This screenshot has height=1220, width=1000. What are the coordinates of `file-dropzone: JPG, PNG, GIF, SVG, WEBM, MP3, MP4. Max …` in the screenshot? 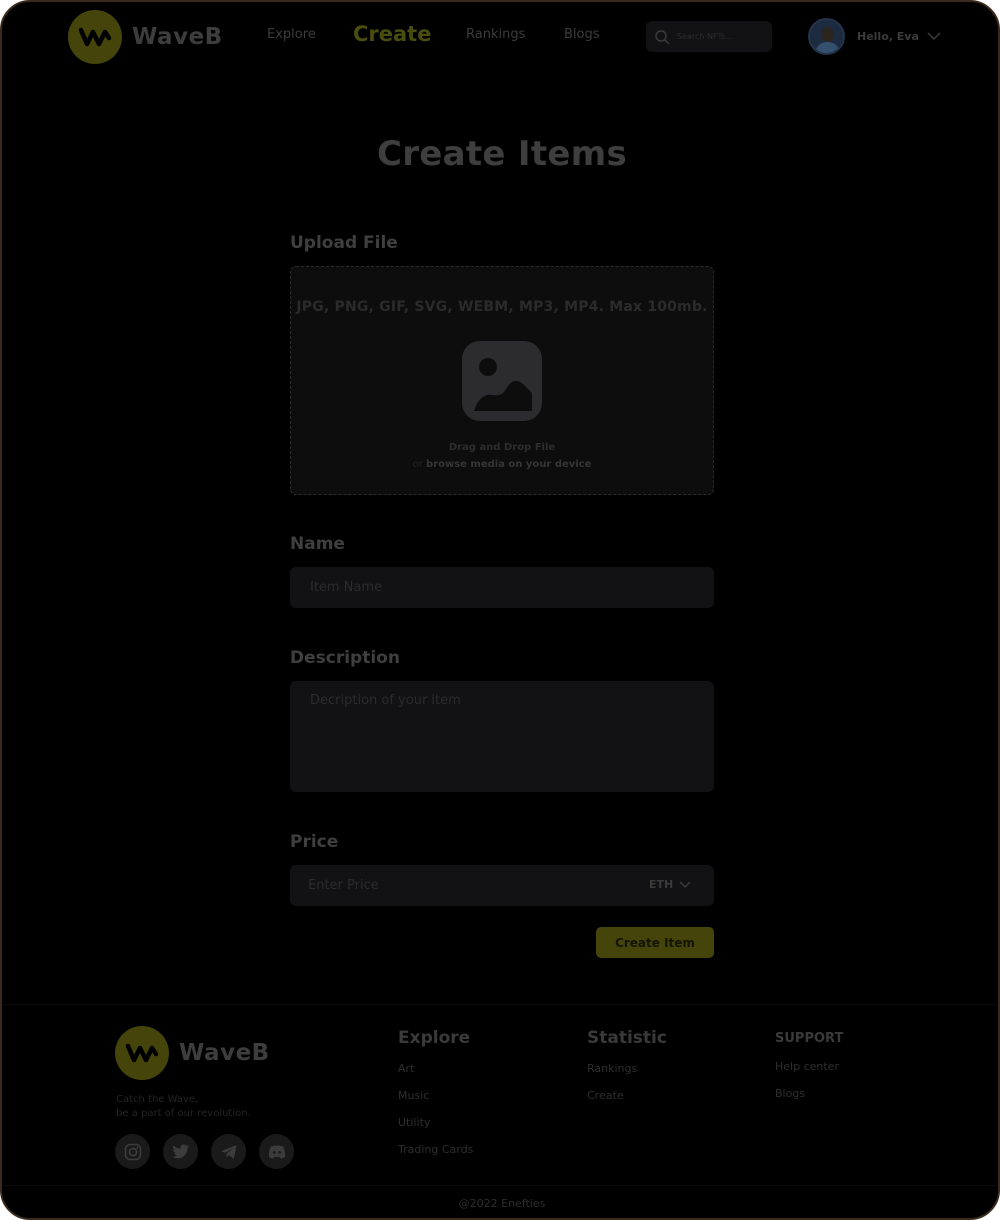 It's located at (502, 380).